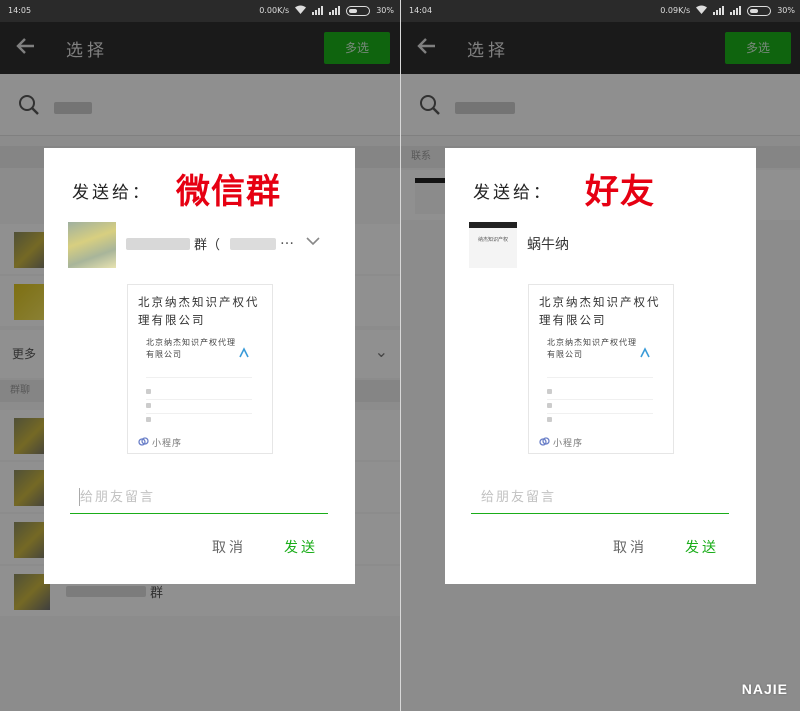 The width and height of the screenshot is (800, 711). What do you see at coordinates (493, 245) in the screenshot?
I see `recipient-avatar: 纳杰知识产权` at bounding box center [493, 245].